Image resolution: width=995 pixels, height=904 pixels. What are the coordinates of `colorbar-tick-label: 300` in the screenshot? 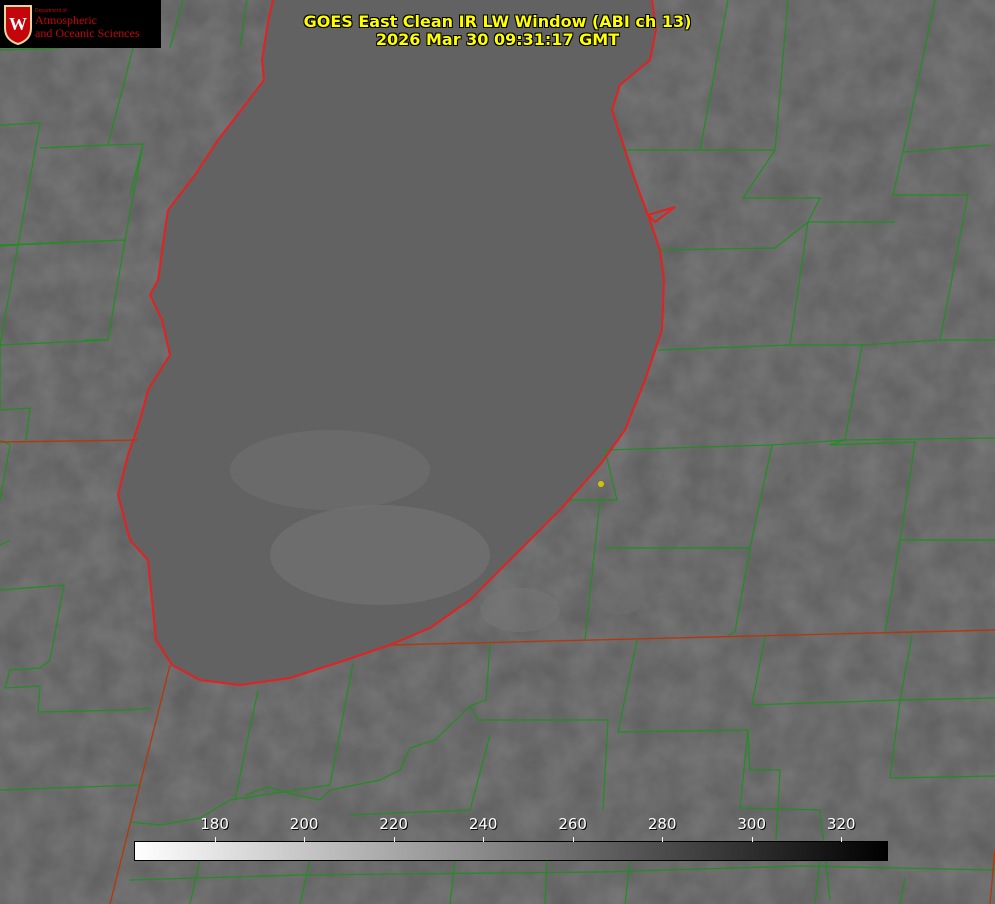 It's located at (752, 824).